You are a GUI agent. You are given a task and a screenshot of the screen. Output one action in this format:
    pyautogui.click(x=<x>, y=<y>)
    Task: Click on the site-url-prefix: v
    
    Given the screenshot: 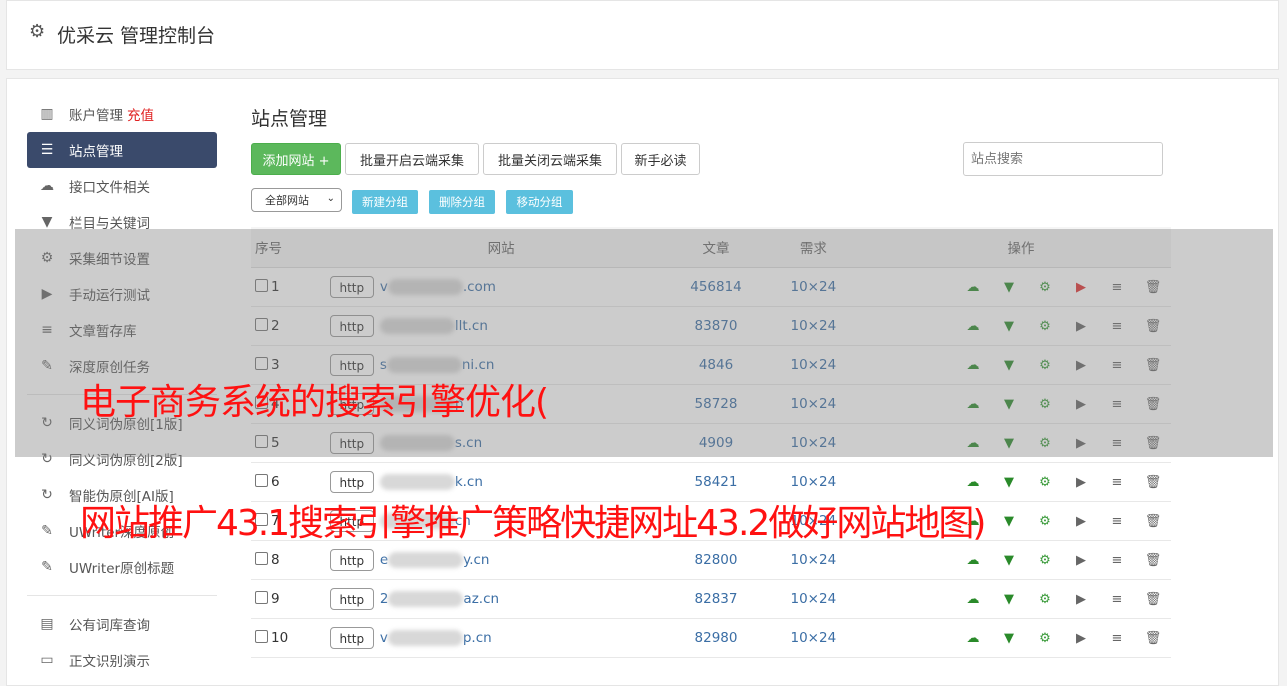 What is the action you would take?
    pyautogui.click(x=383, y=638)
    